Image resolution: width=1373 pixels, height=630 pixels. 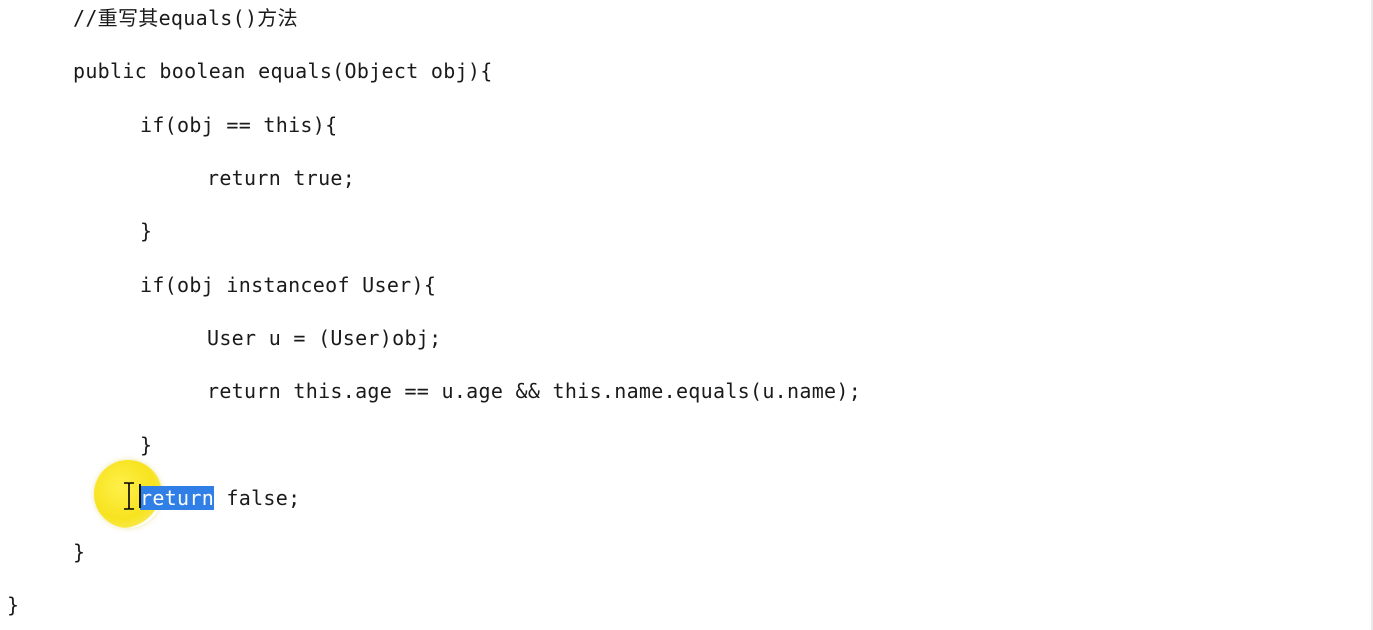 What do you see at coordinates (140, 496) in the screenshot?
I see `text-caret` at bounding box center [140, 496].